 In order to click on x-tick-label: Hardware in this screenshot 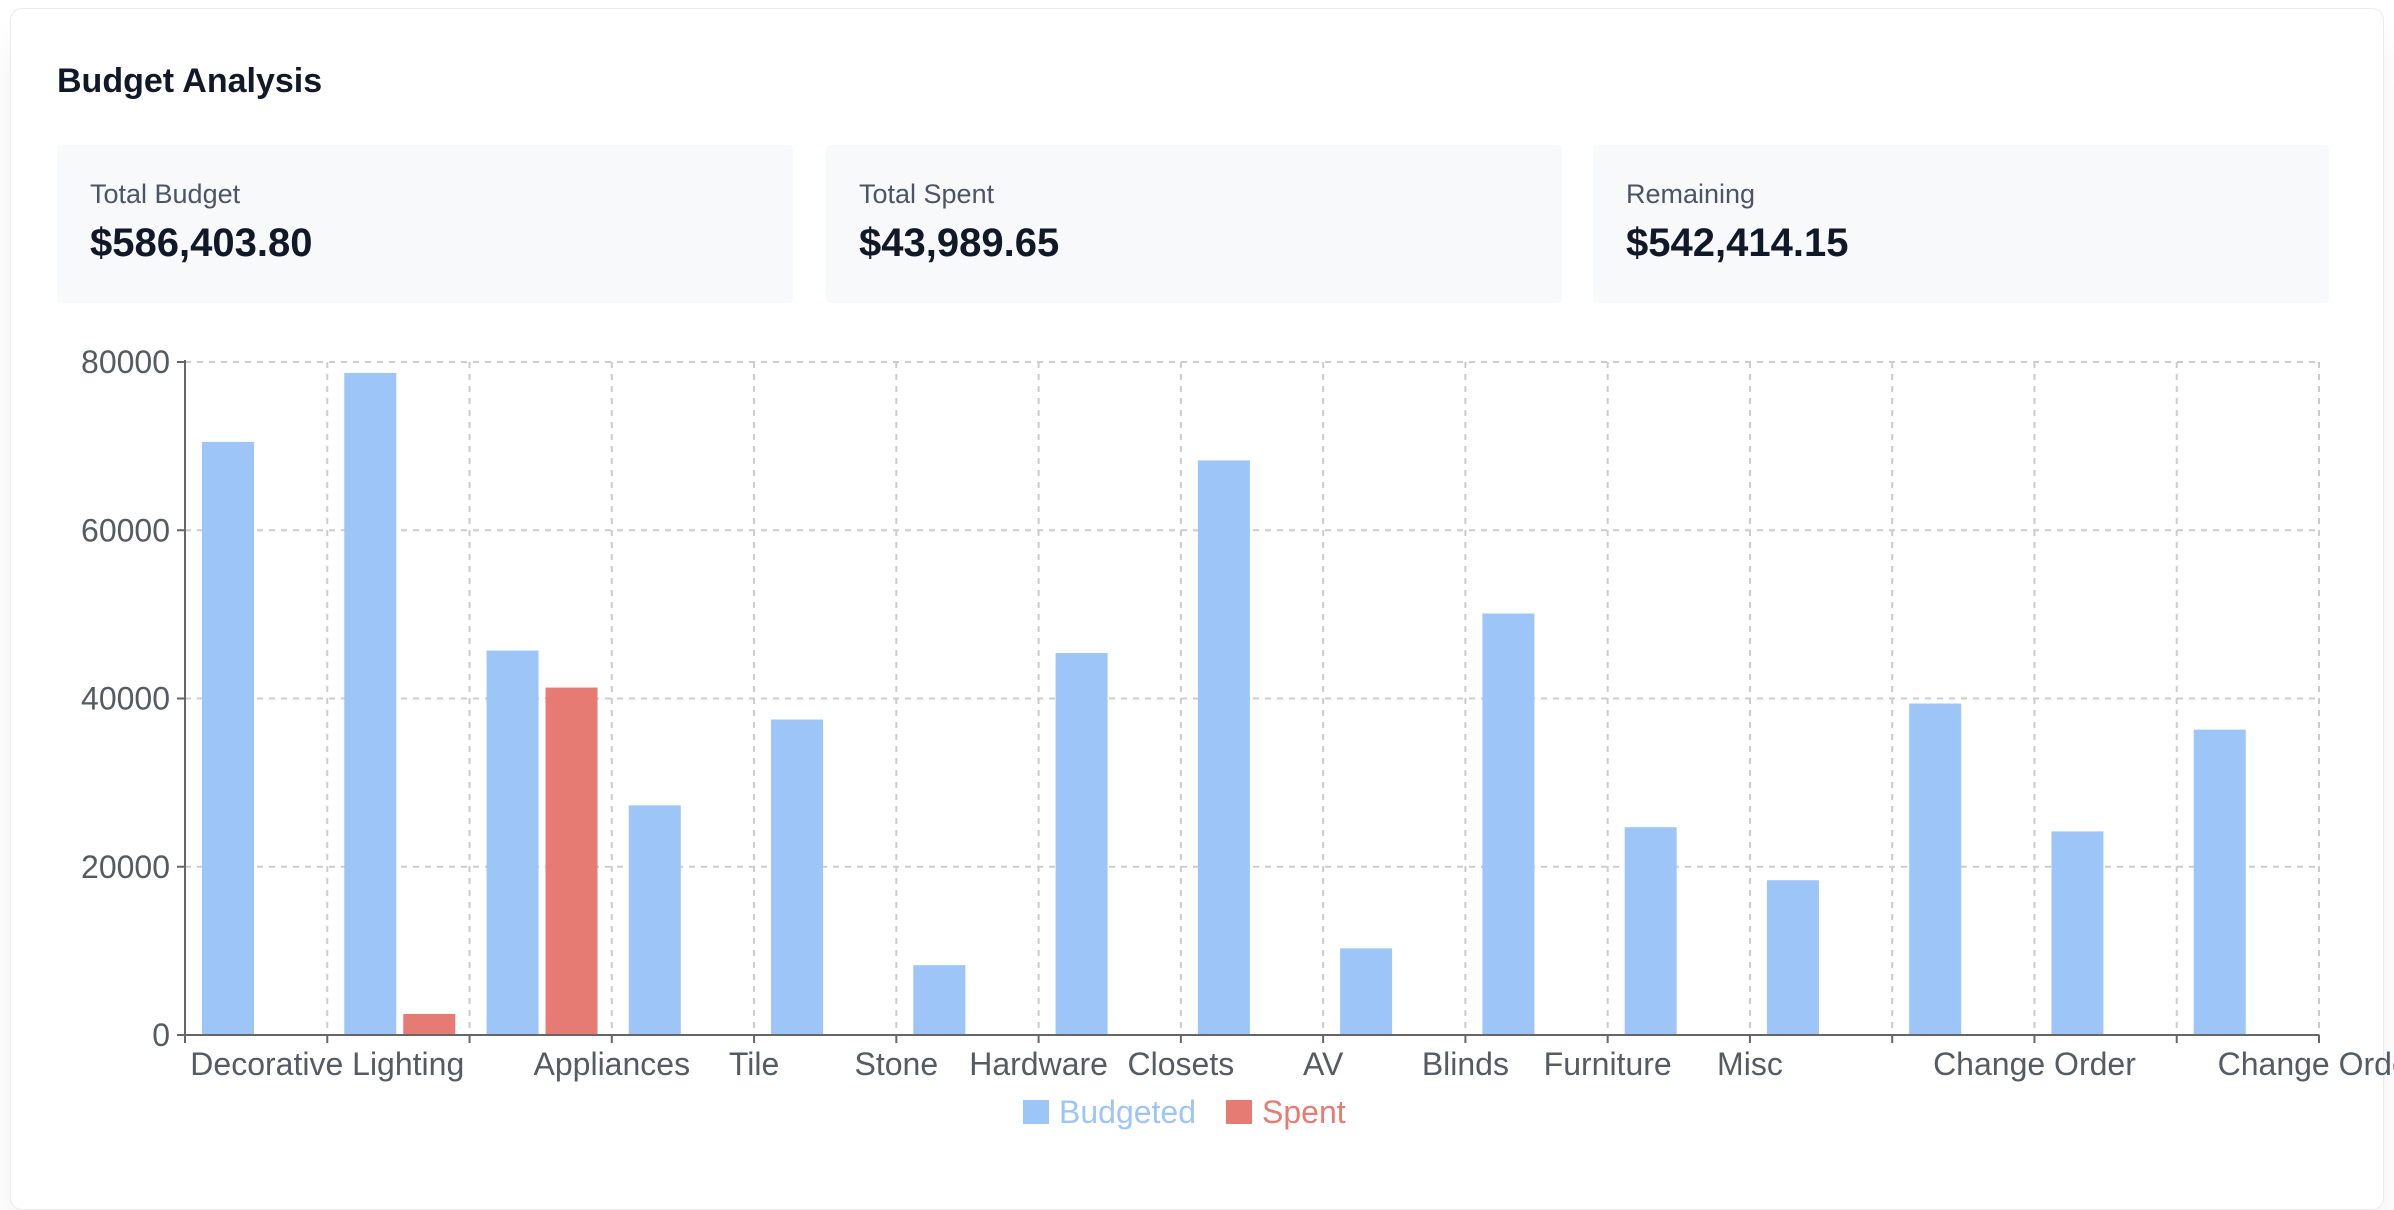, I will do `click(1038, 1064)`.